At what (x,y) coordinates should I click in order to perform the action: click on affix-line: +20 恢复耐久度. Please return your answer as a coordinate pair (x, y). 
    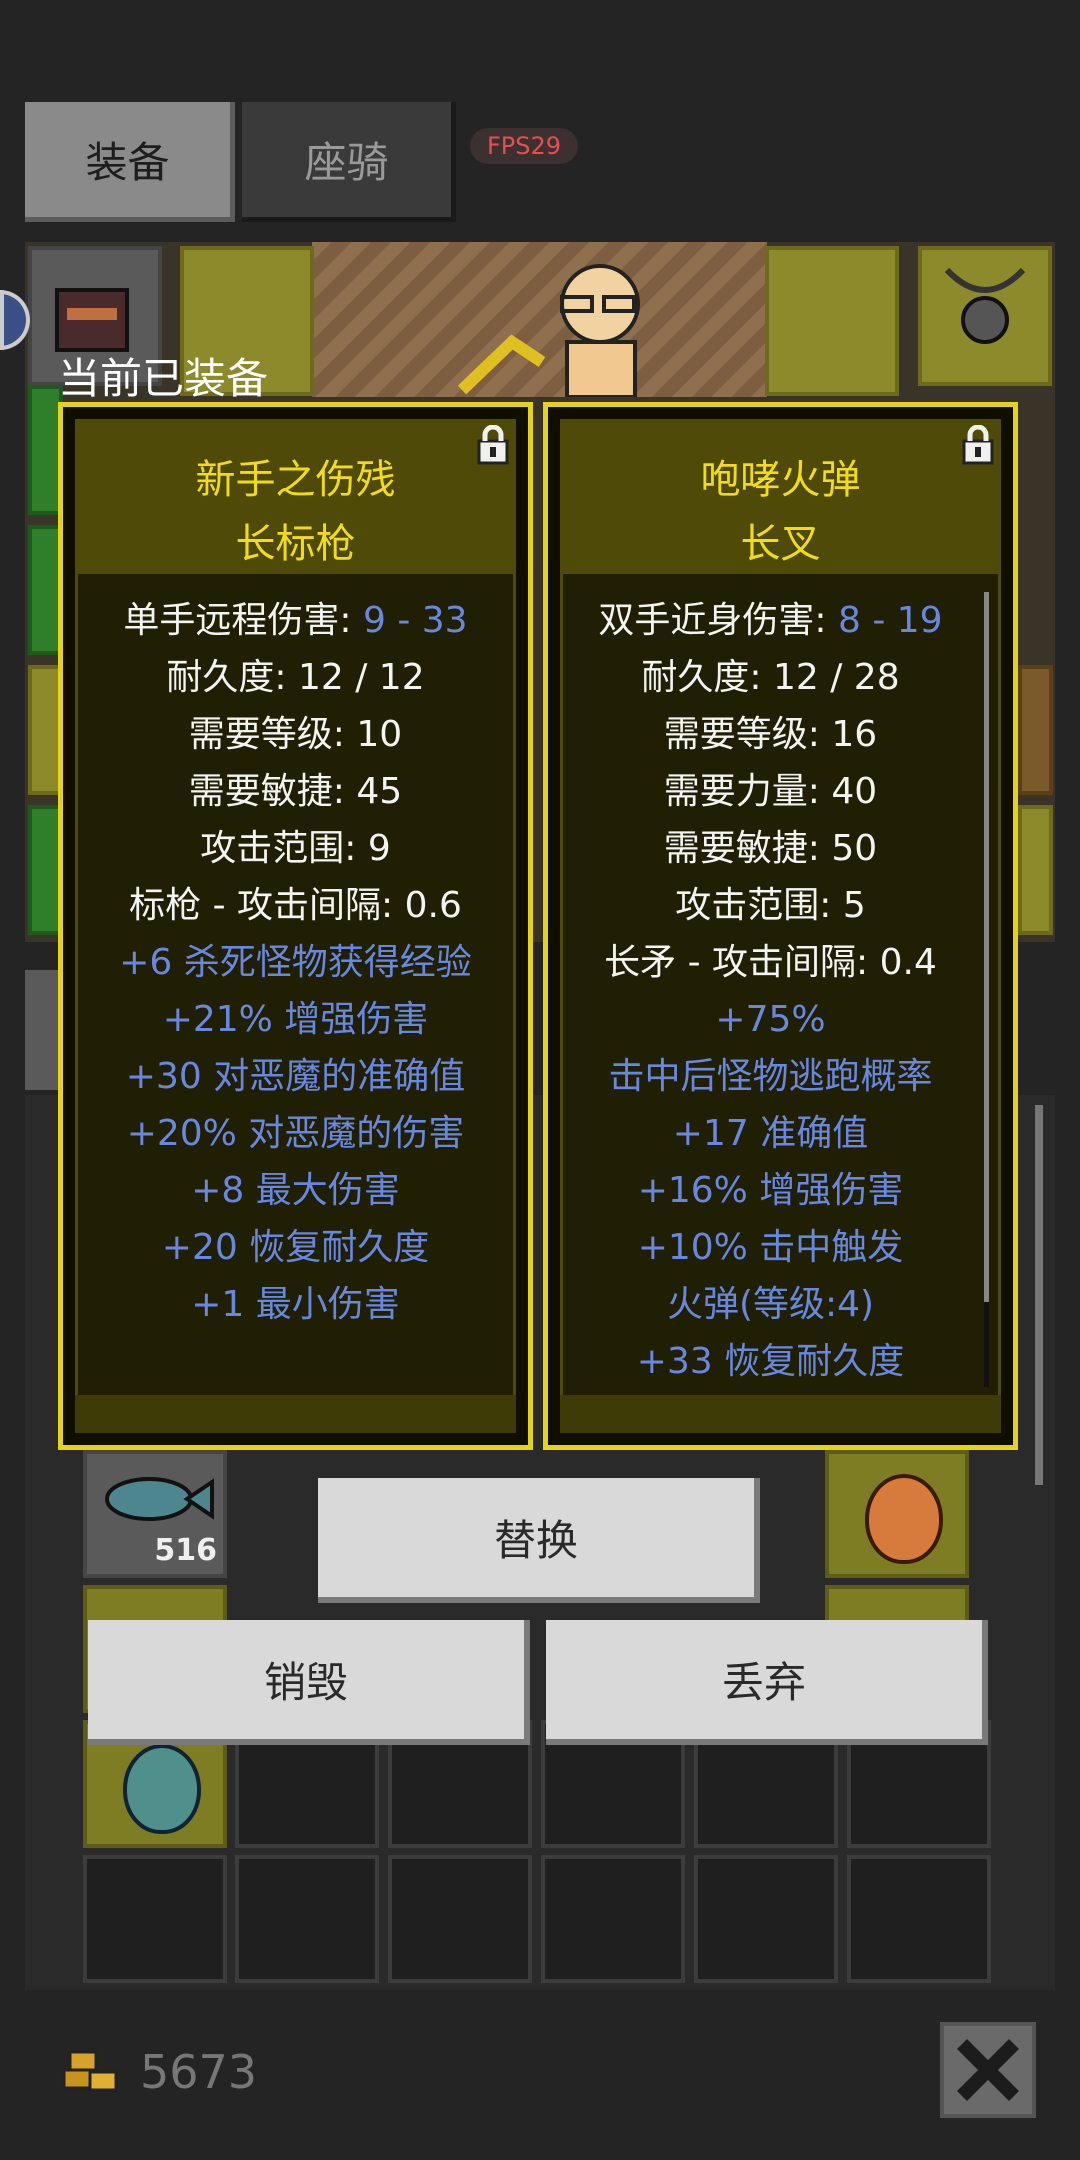
    Looking at the image, I should click on (295, 1247).